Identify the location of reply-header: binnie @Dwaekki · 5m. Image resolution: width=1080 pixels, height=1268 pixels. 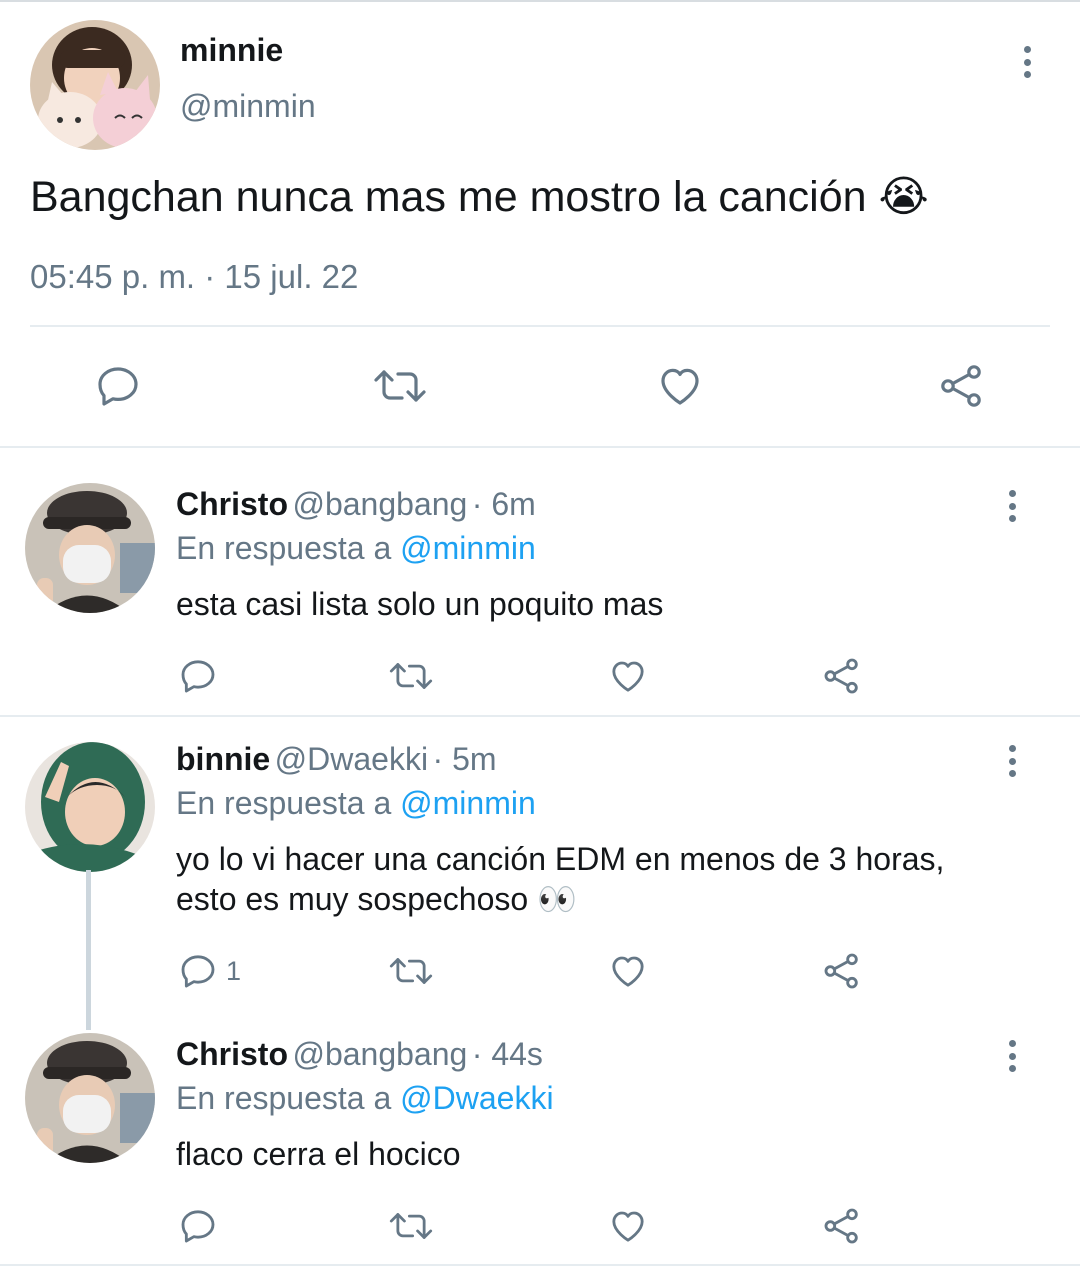
(336, 759).